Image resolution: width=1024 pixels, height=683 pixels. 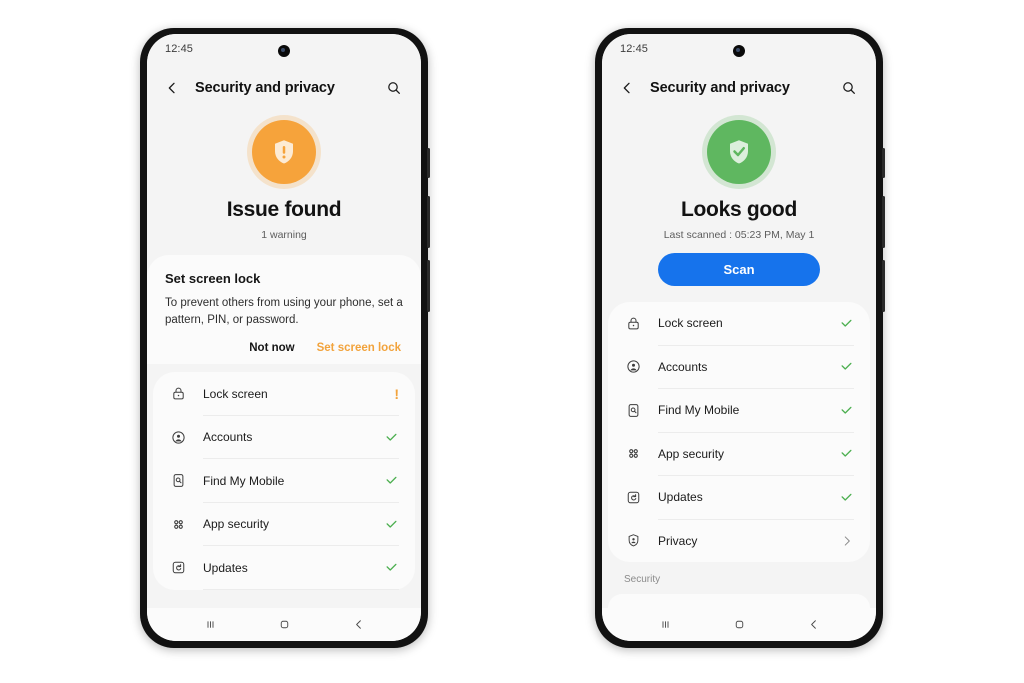 I want to click on notice-card-actions: Not now Set screen lock, so click(x=284, y=348).